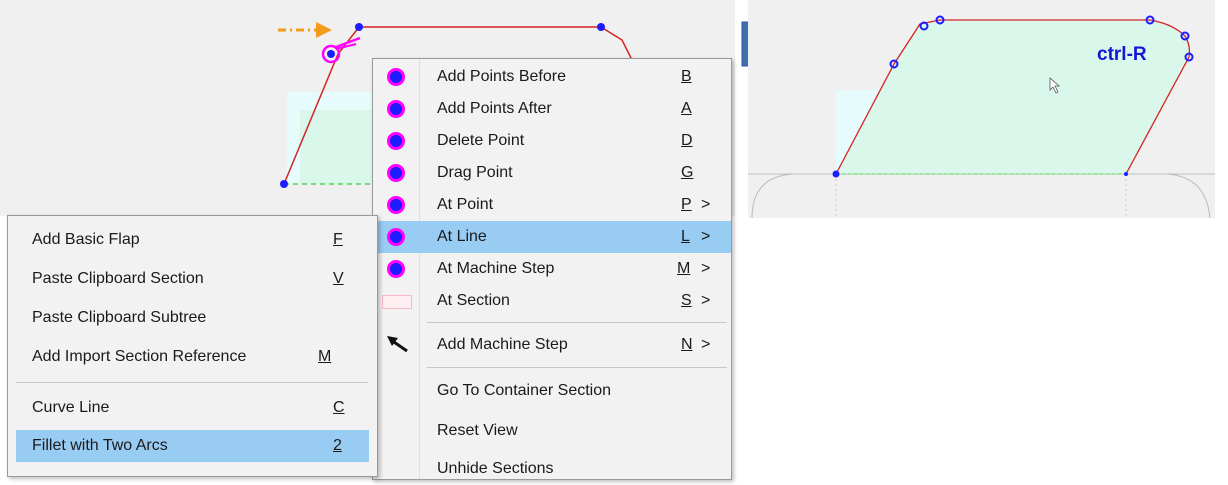 The image size is (1228, 485). I want to click on menu-item-label: At Point, so click(465, 204).